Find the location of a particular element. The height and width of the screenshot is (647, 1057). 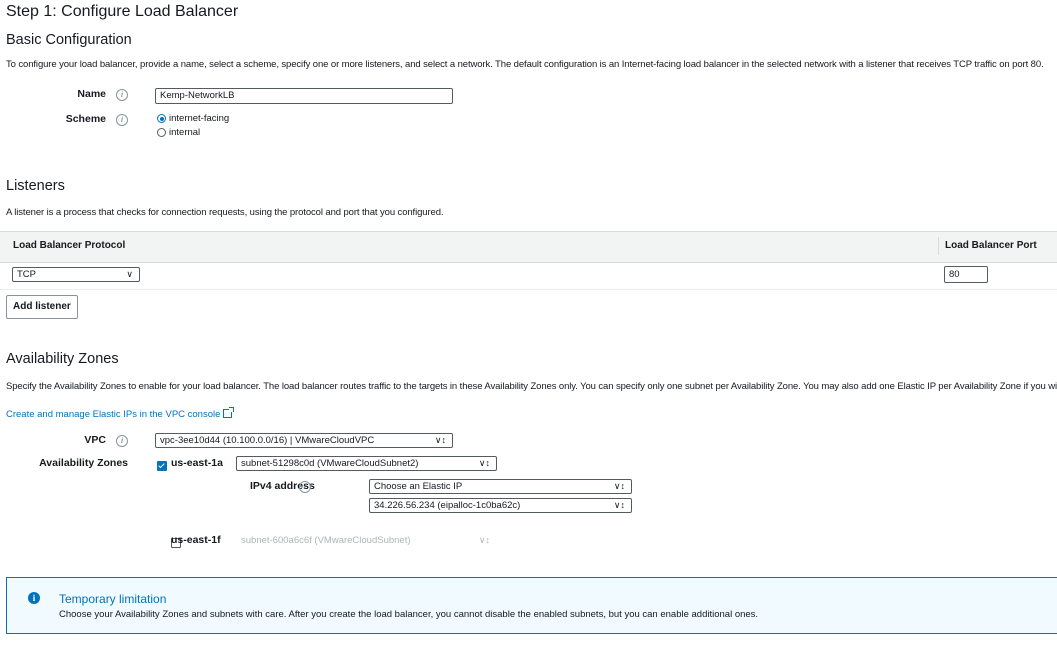

scheme-option-internet-facing: internet-facing is located at coordinates (193, 118).